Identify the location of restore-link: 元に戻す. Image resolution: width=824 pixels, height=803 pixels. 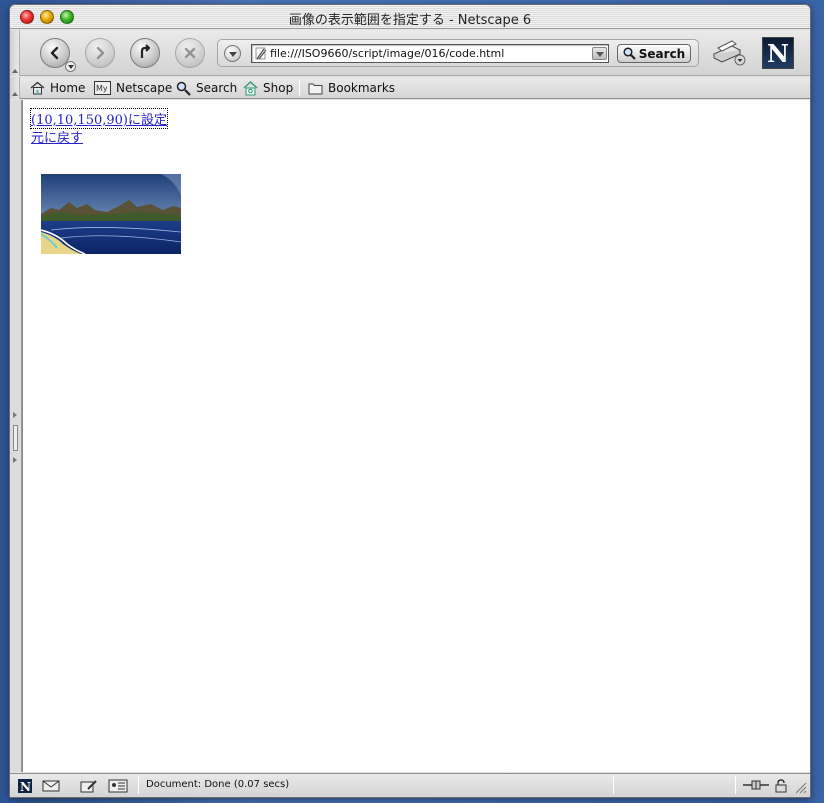
(57, 136).